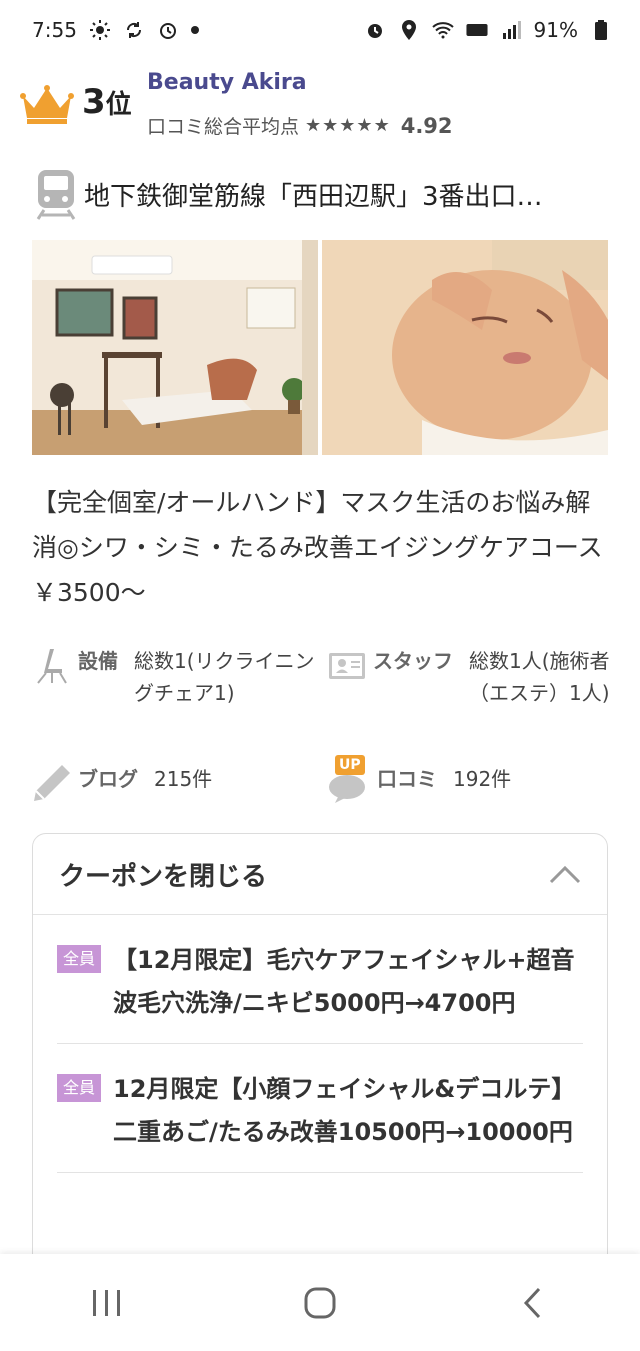 The width and height of the screenshot is (640, 1351). I want to click on system-nav-bar, so click(320, 1302).